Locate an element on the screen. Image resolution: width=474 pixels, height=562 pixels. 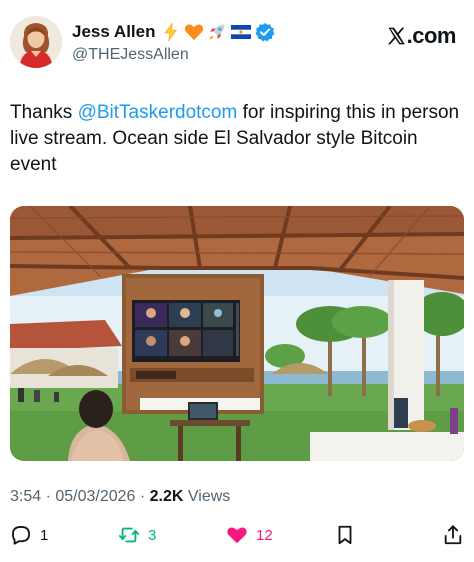
name-row: Jess Allen is located at coordinates (173, 32).